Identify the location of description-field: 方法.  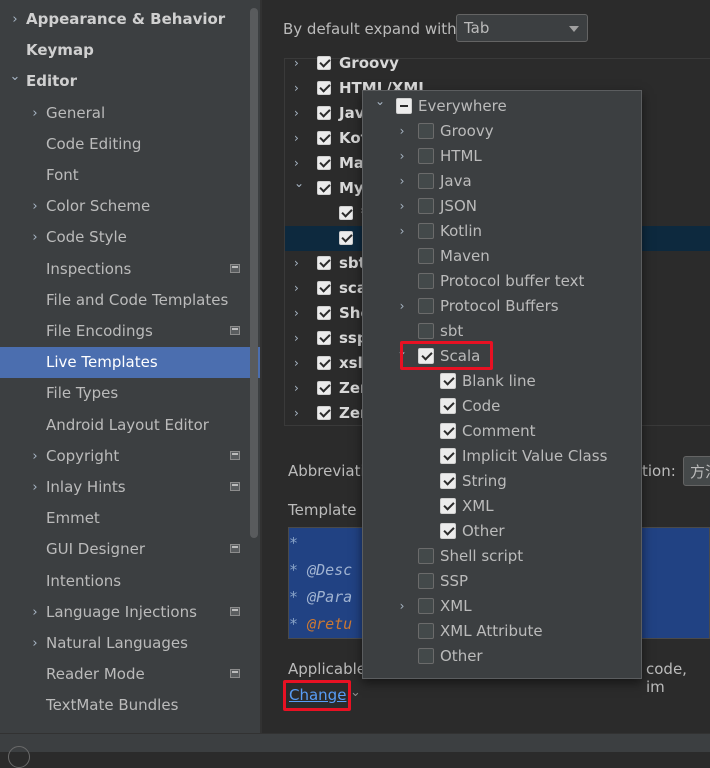
(696, 471).